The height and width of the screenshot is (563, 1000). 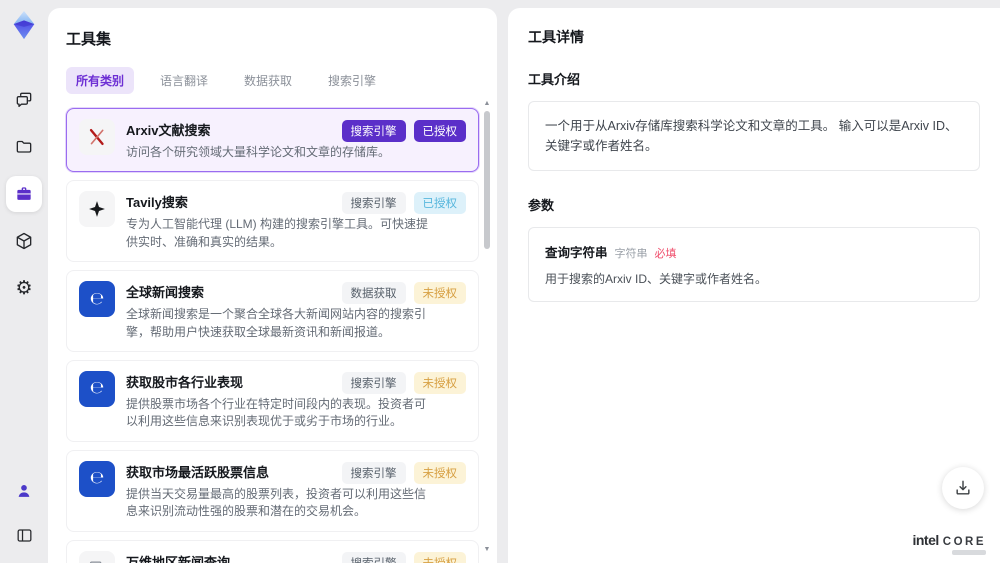 I want to click on scroll-down-icon: ▼, so click(x=487, y=549).